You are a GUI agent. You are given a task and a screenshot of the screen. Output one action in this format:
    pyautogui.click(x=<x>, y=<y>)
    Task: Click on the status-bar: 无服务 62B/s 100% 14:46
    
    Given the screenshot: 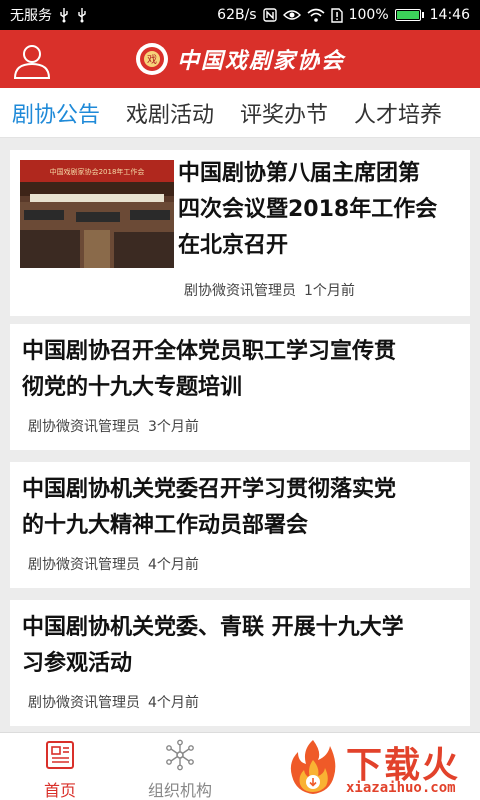 What is the action you would take?
    pyautogui.click(x=240, y=15)
    